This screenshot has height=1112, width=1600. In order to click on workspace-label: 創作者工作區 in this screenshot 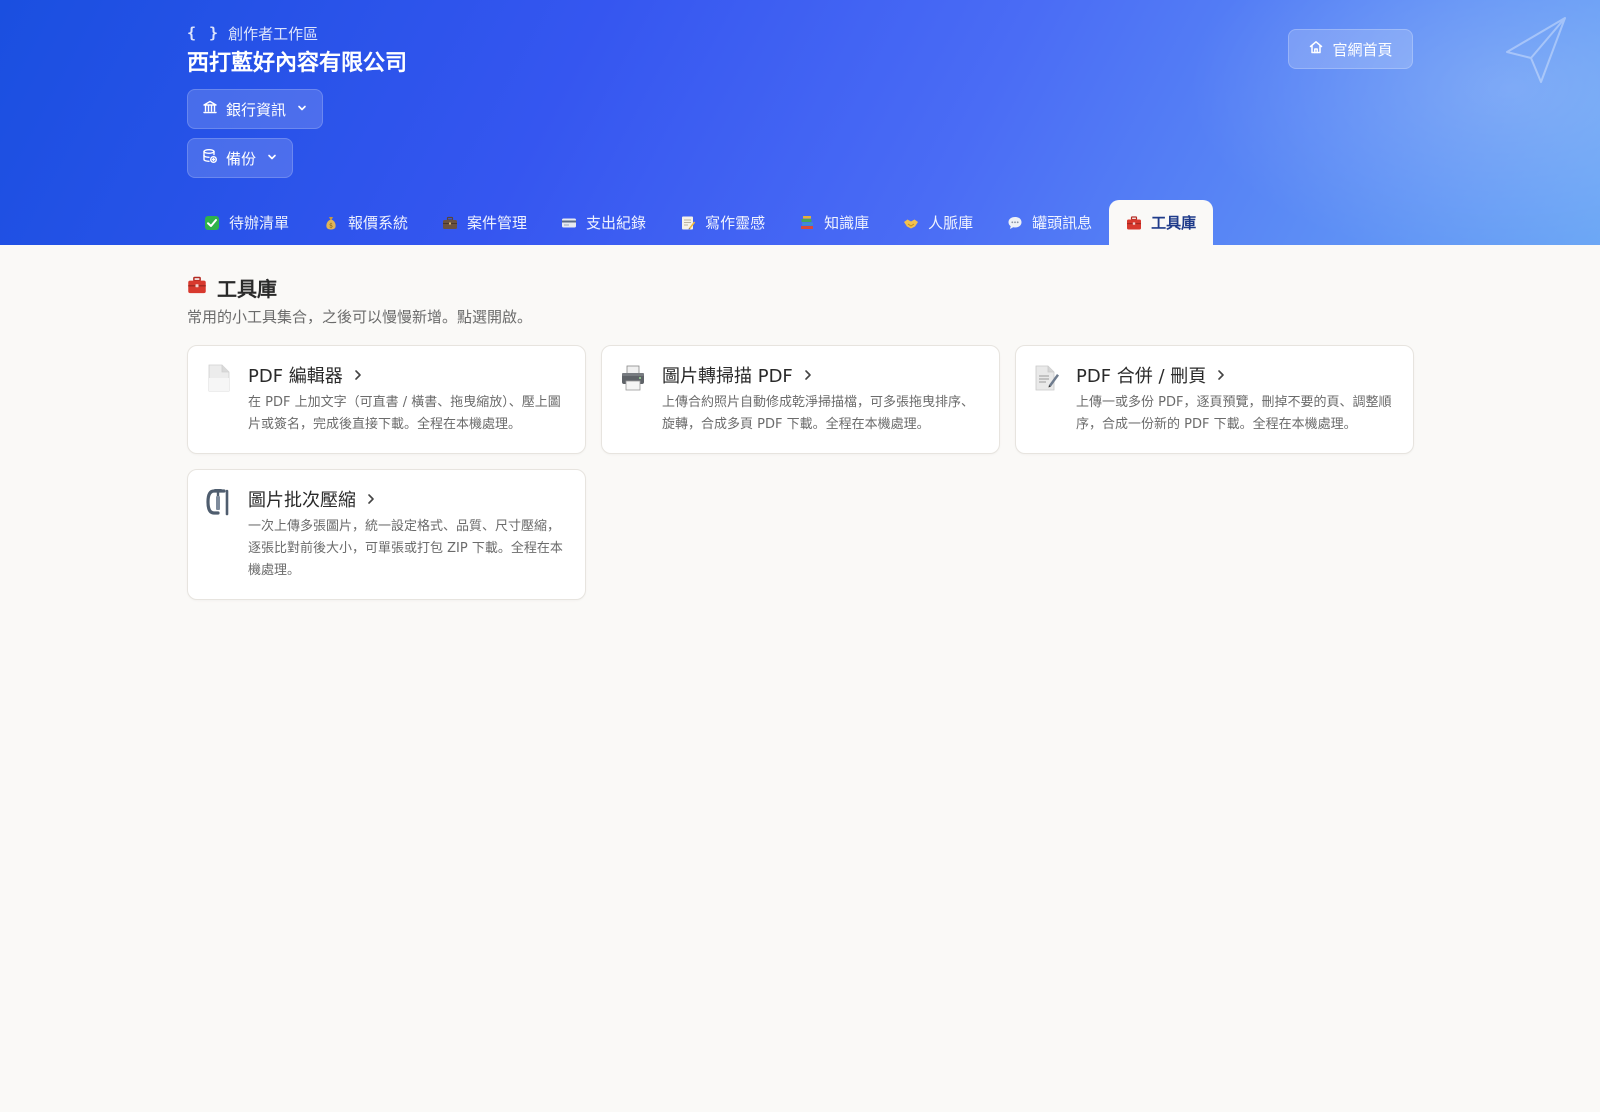, I will do `click(273, 33)`.